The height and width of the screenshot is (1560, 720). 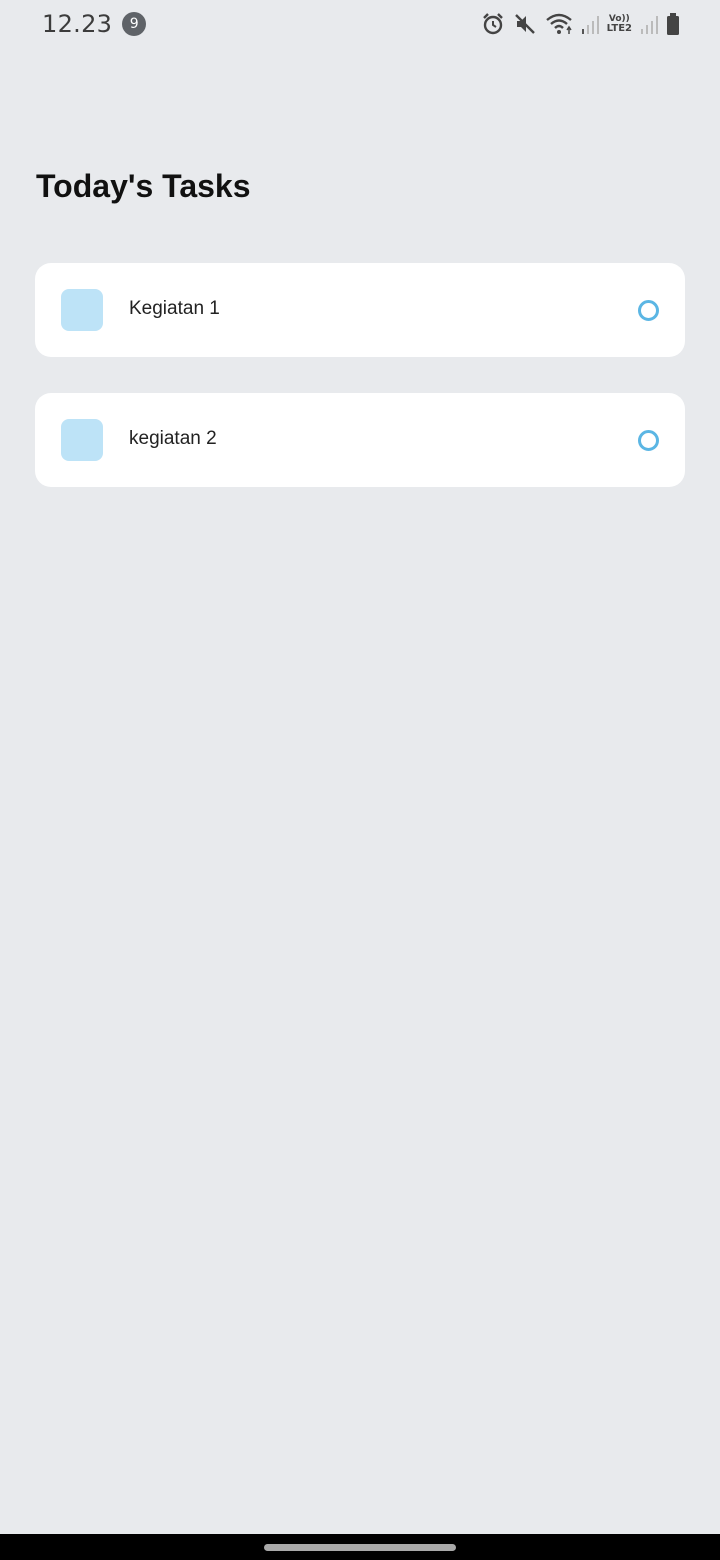 I want to click on mute-icon, so click(x=525, y=24).